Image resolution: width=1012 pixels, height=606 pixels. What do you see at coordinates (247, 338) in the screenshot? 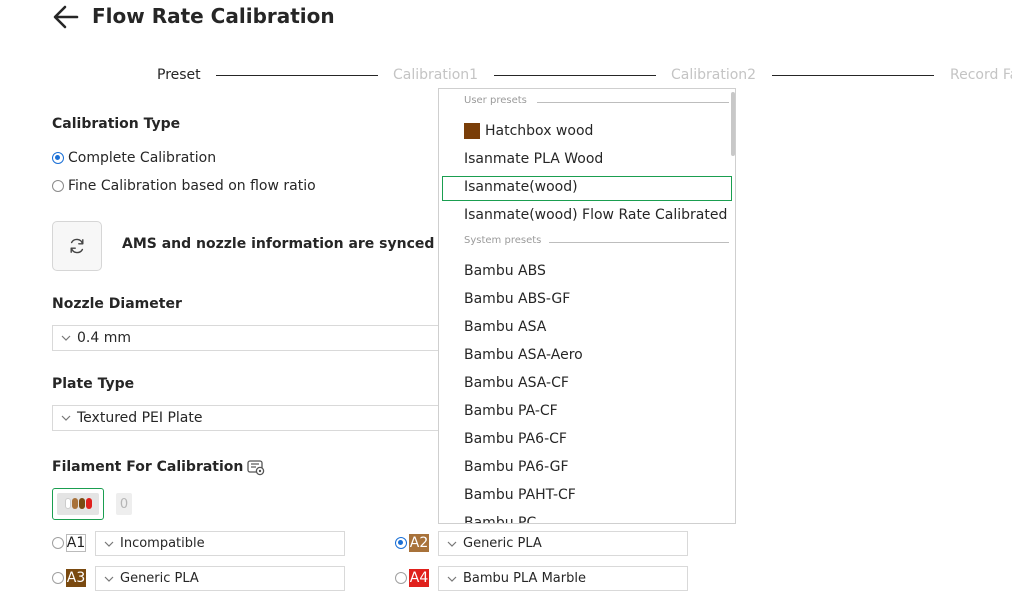
I see `nozzle-diameter-select: 0.4 mm` at bounding box center [247, 338].